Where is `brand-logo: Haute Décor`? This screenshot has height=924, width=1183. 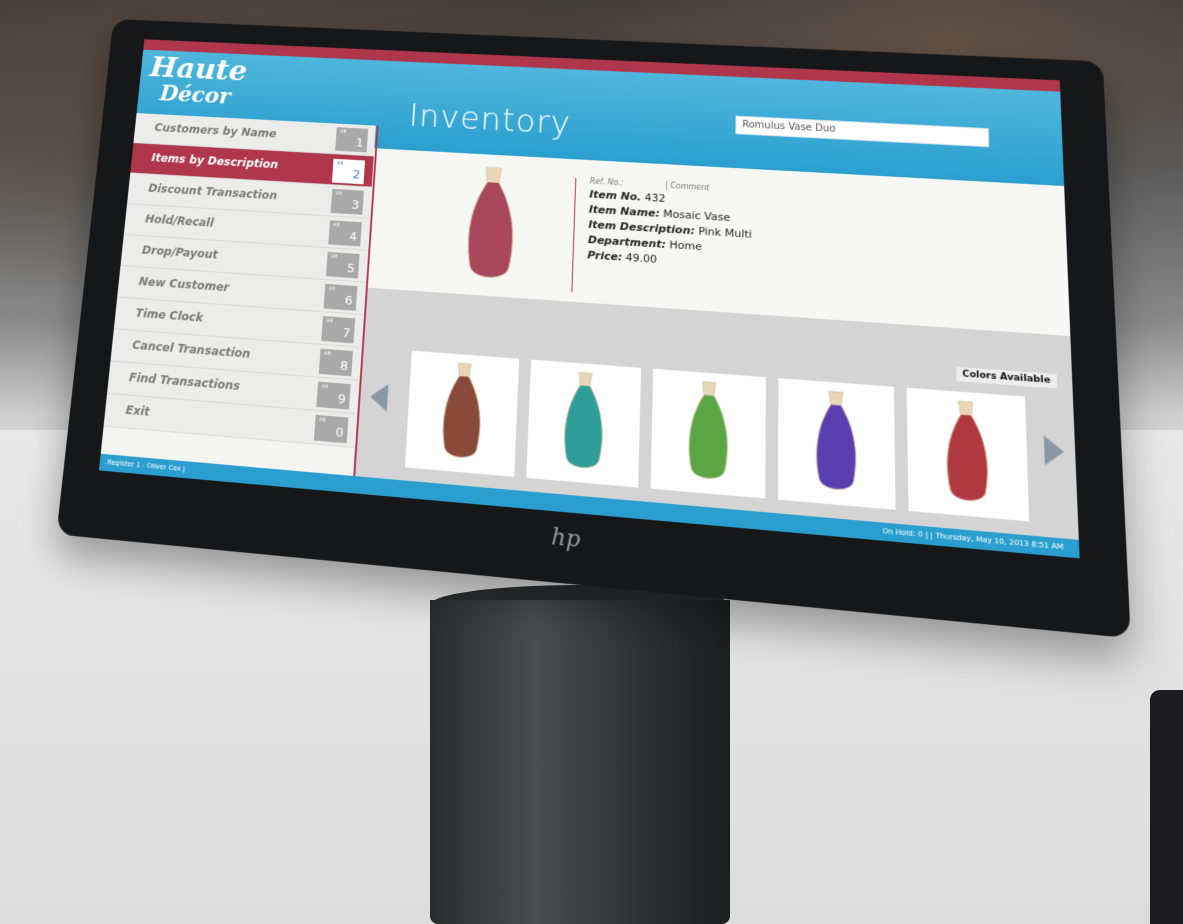
brand-logo: Haute Décor is located at coordinates (197, 81).